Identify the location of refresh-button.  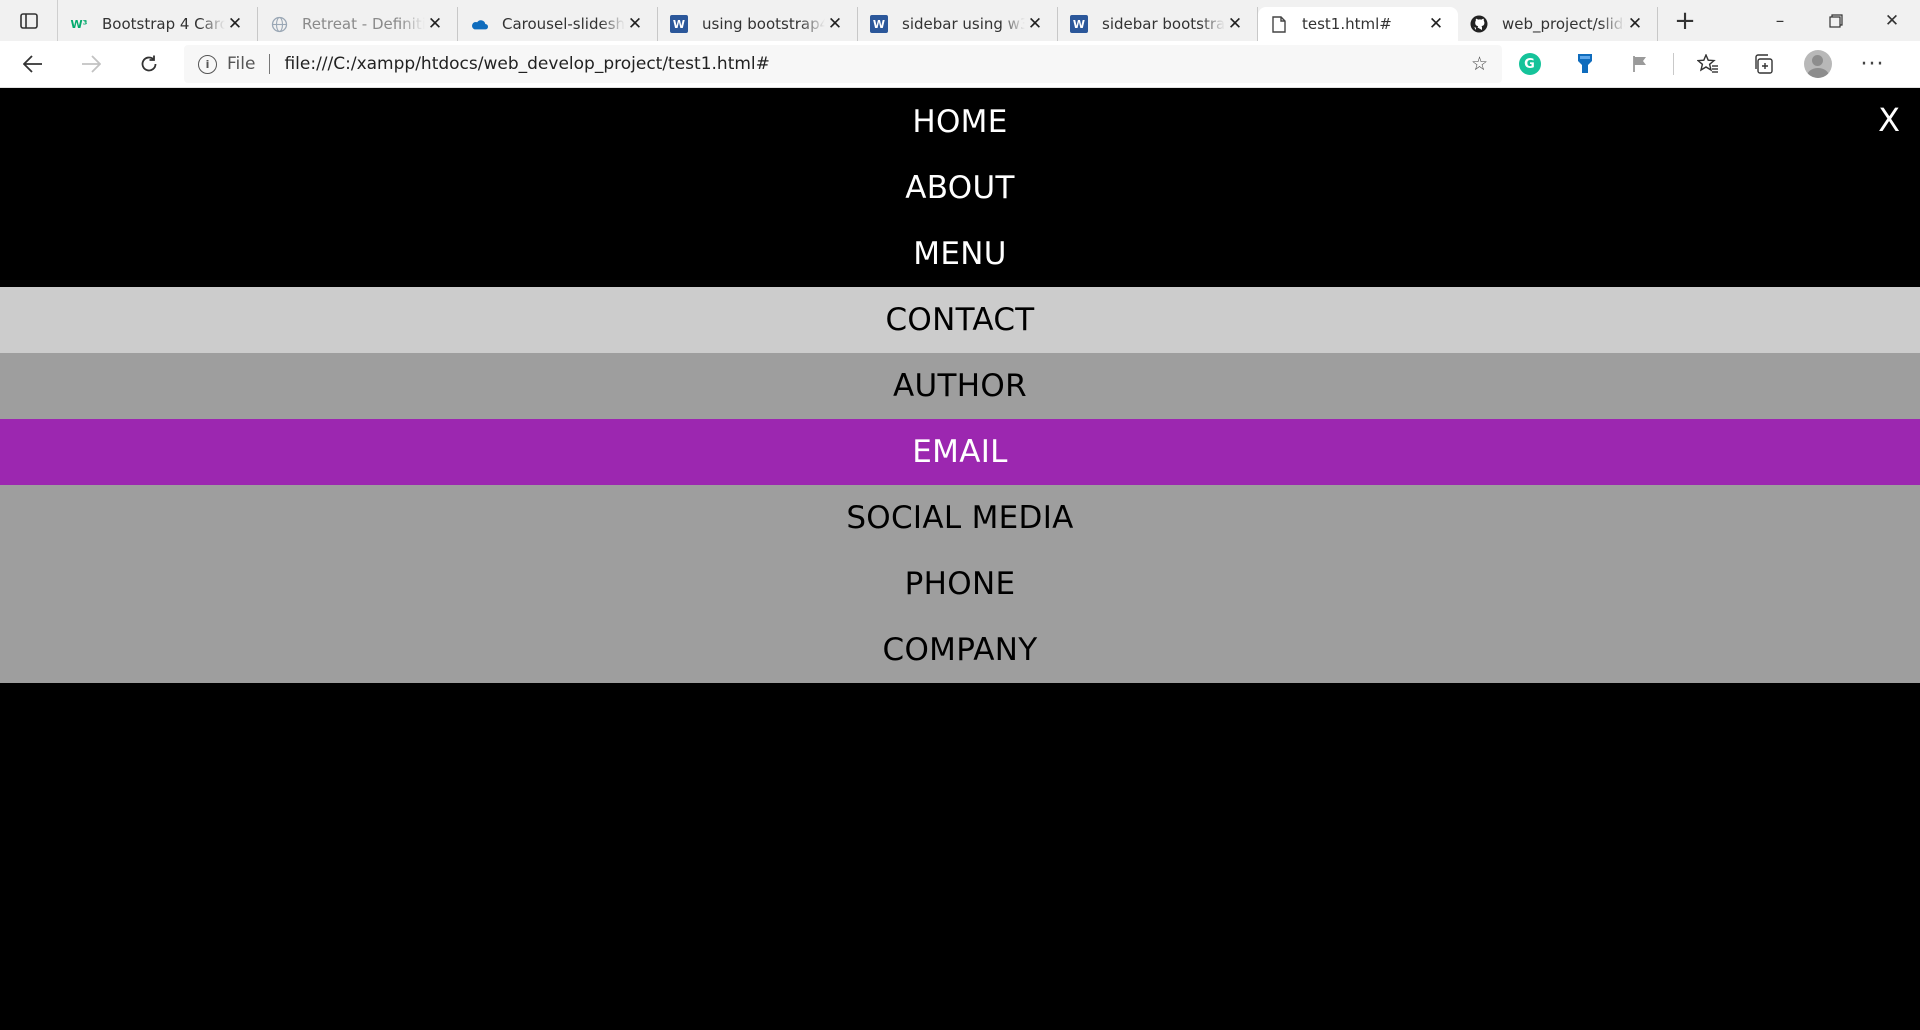
(149, 64).